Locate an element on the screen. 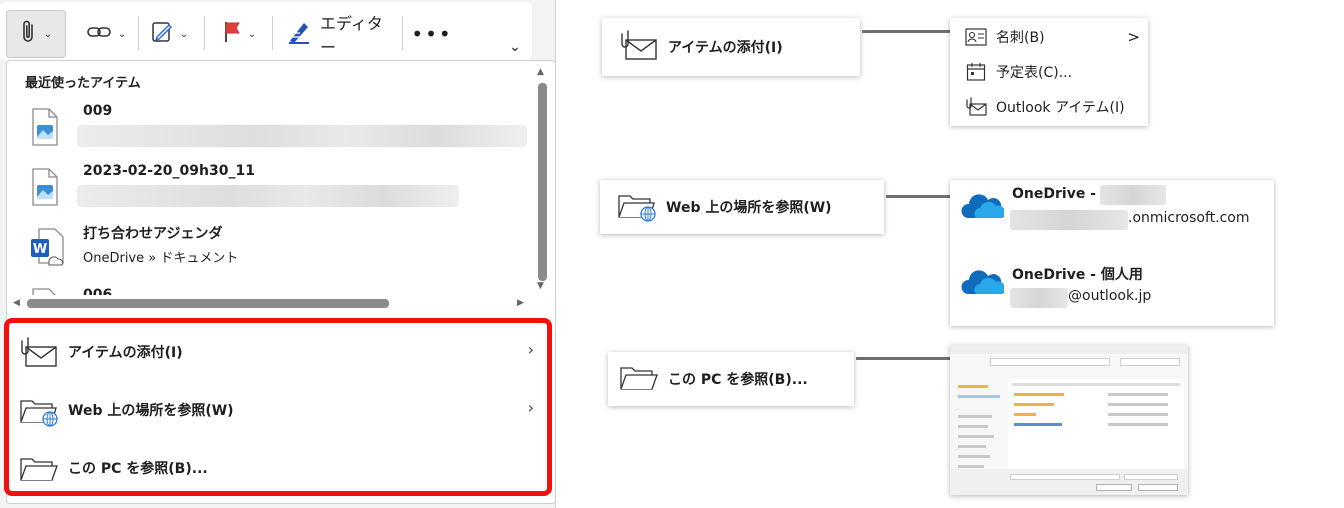 The width and height of the screenshot is (1344, 508). recent-item-name: 2023-02-20_09h30_11 is located at coordinates (169, 171).